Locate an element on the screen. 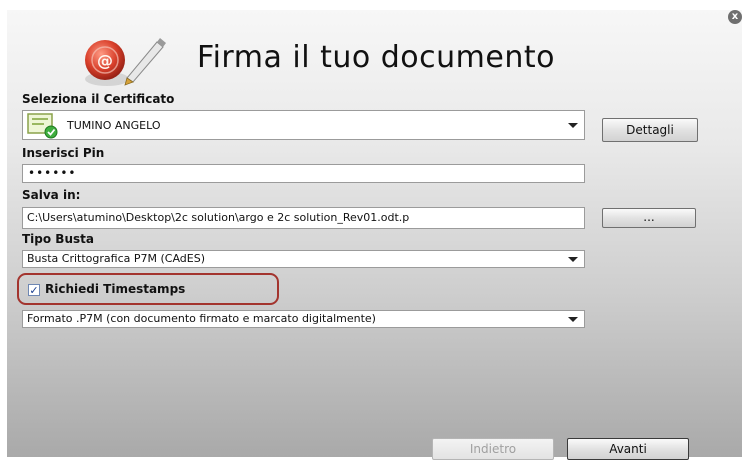 The width and height of the screenshot is (750, 460). timestamp-label: Richiedi Timestamps is located at coordinates (115, 289).